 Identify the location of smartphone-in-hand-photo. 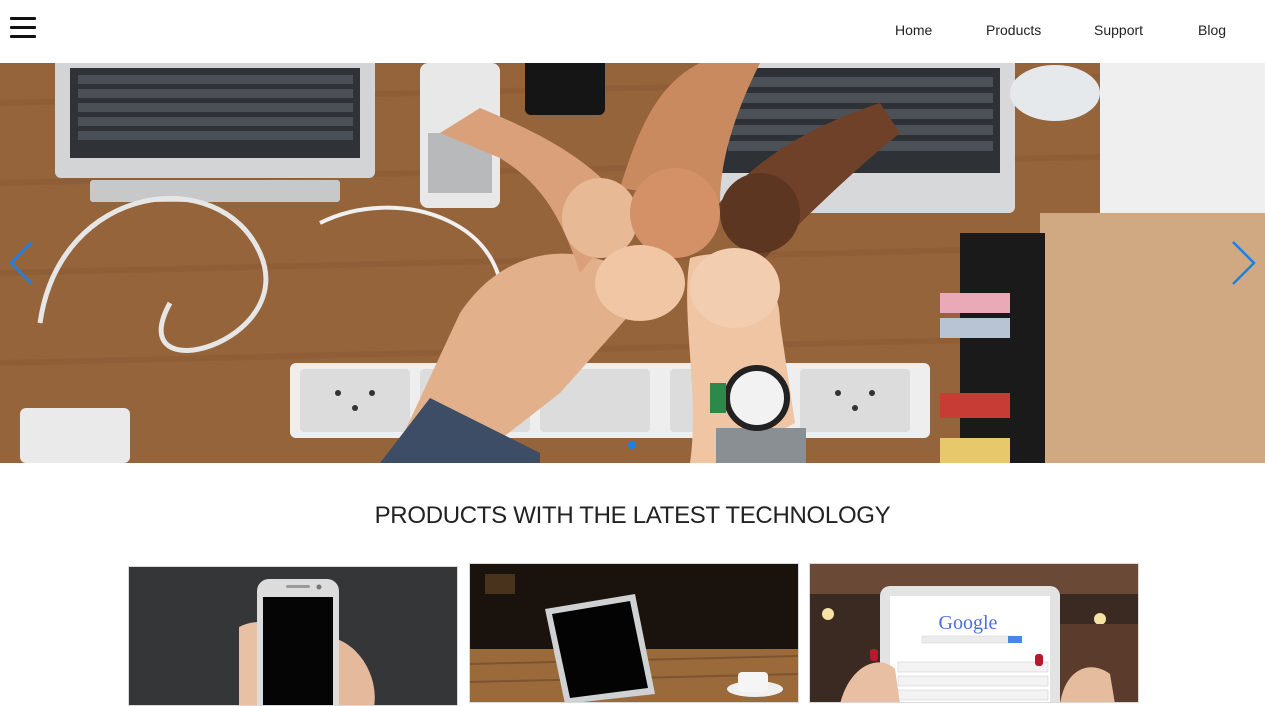
(293, 636).